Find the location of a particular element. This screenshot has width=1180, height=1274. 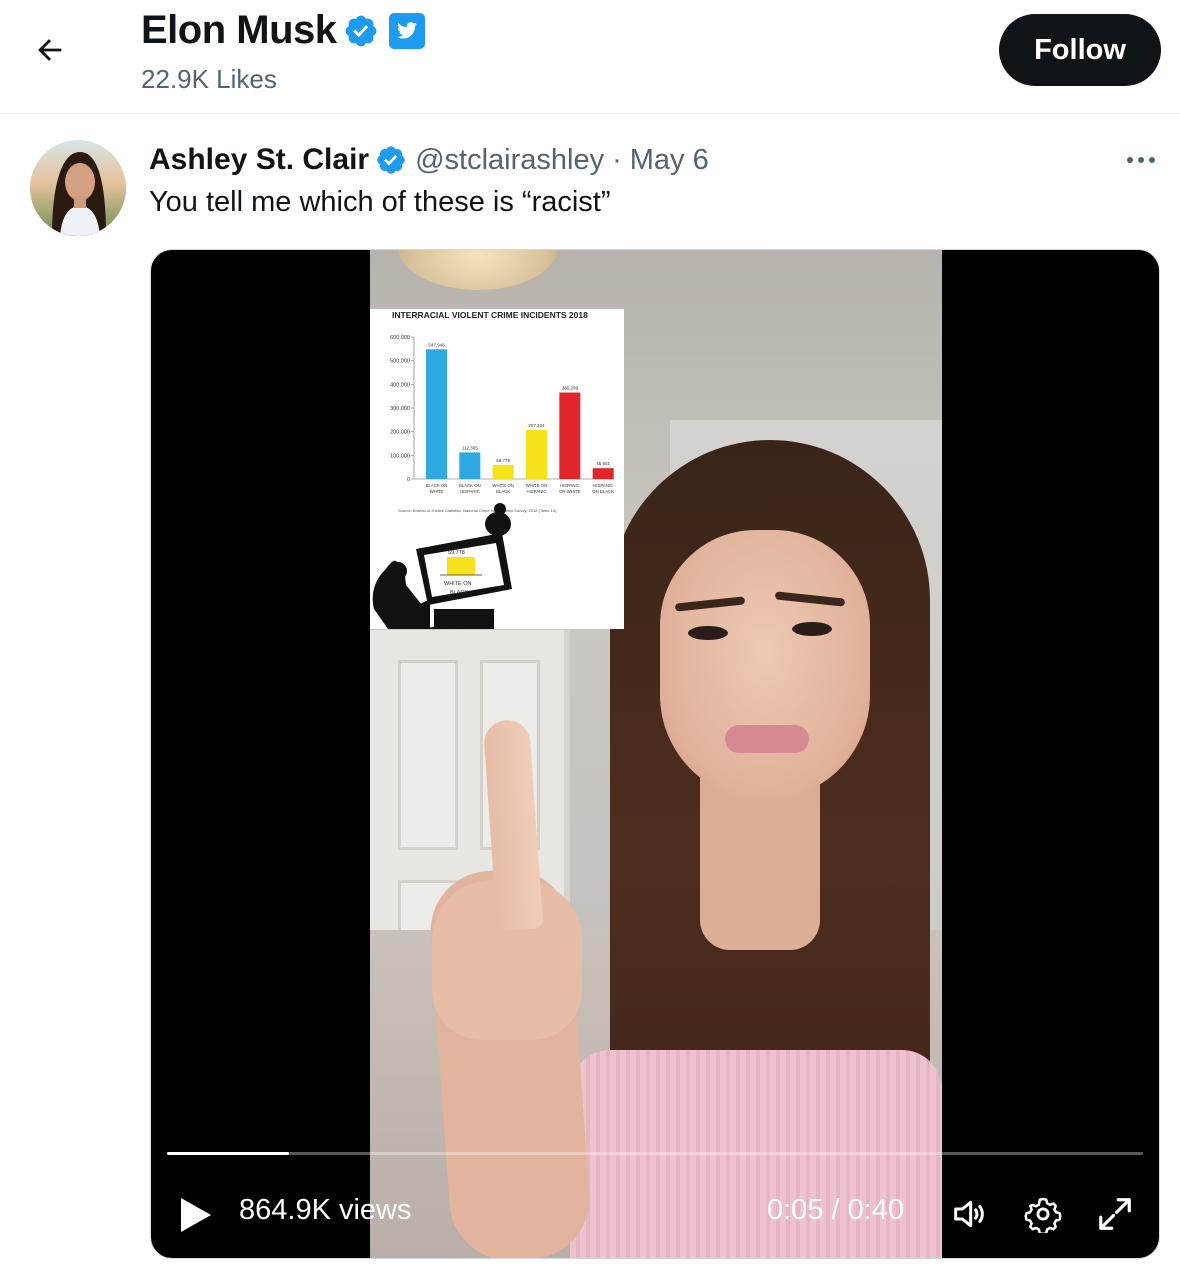

fullscreen-icon is located at coordinates (1115, 1214).